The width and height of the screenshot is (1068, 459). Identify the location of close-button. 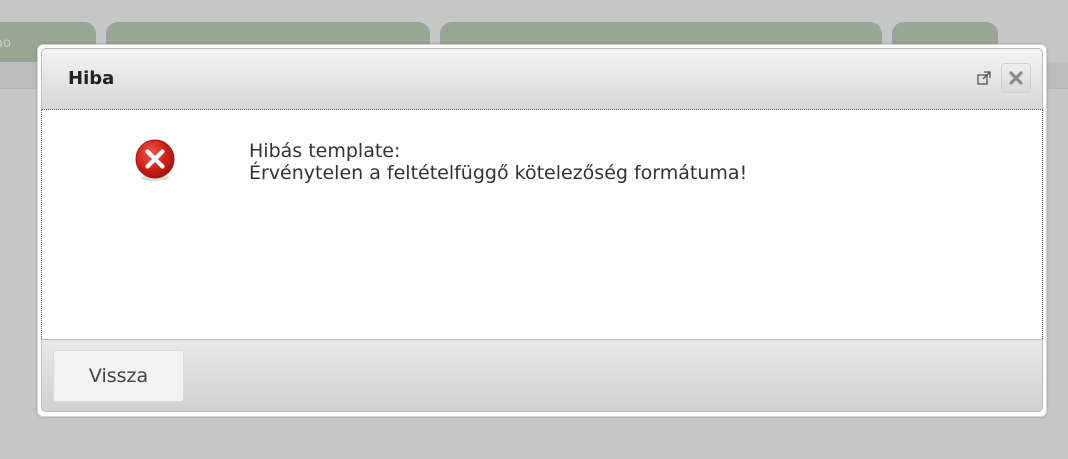
(1016, 78).